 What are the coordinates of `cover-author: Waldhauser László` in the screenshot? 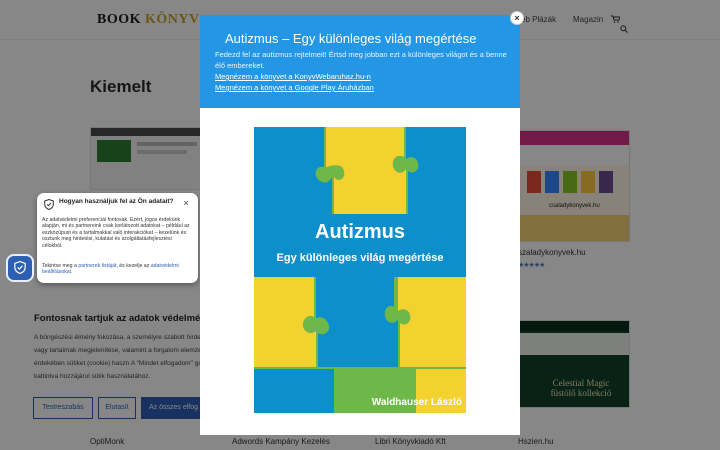 It's located at (416, 402).